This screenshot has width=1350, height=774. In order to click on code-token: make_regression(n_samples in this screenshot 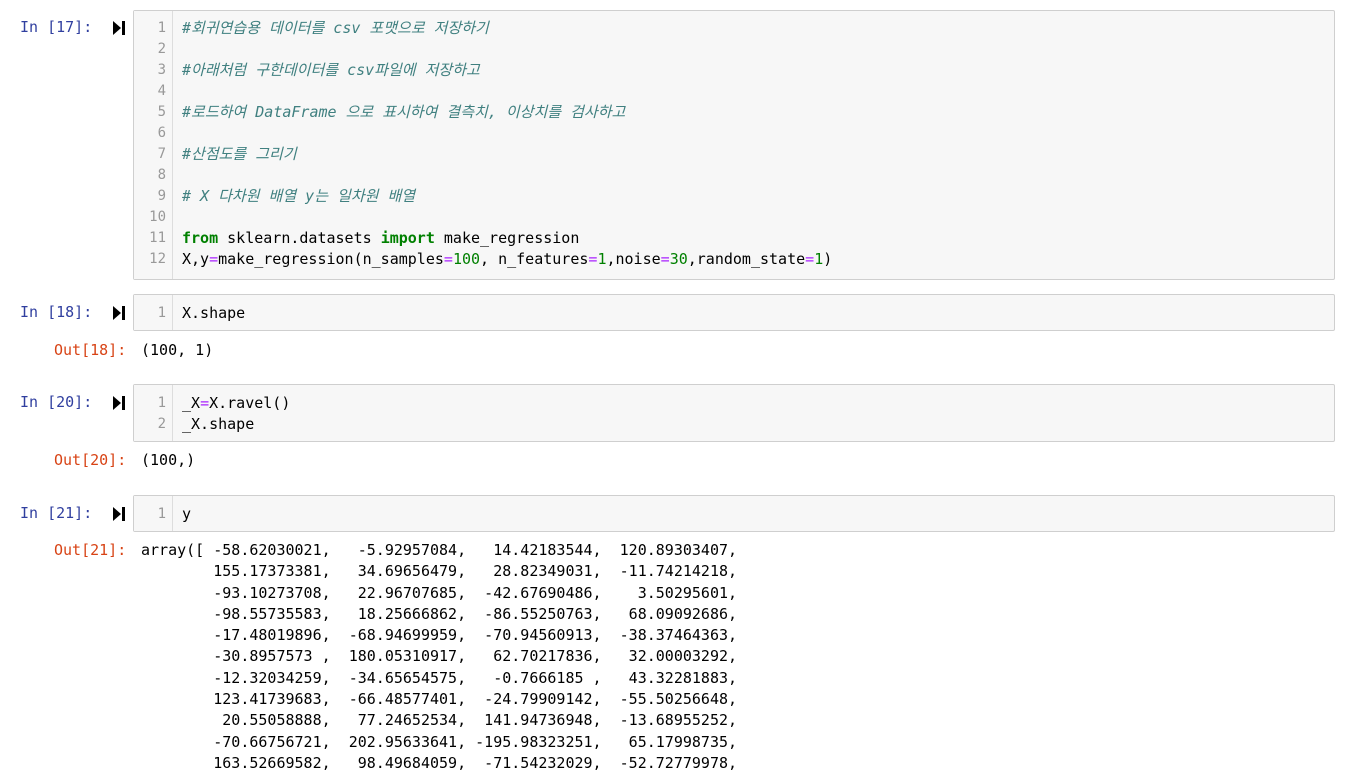, I will do `click(331, 259)`.